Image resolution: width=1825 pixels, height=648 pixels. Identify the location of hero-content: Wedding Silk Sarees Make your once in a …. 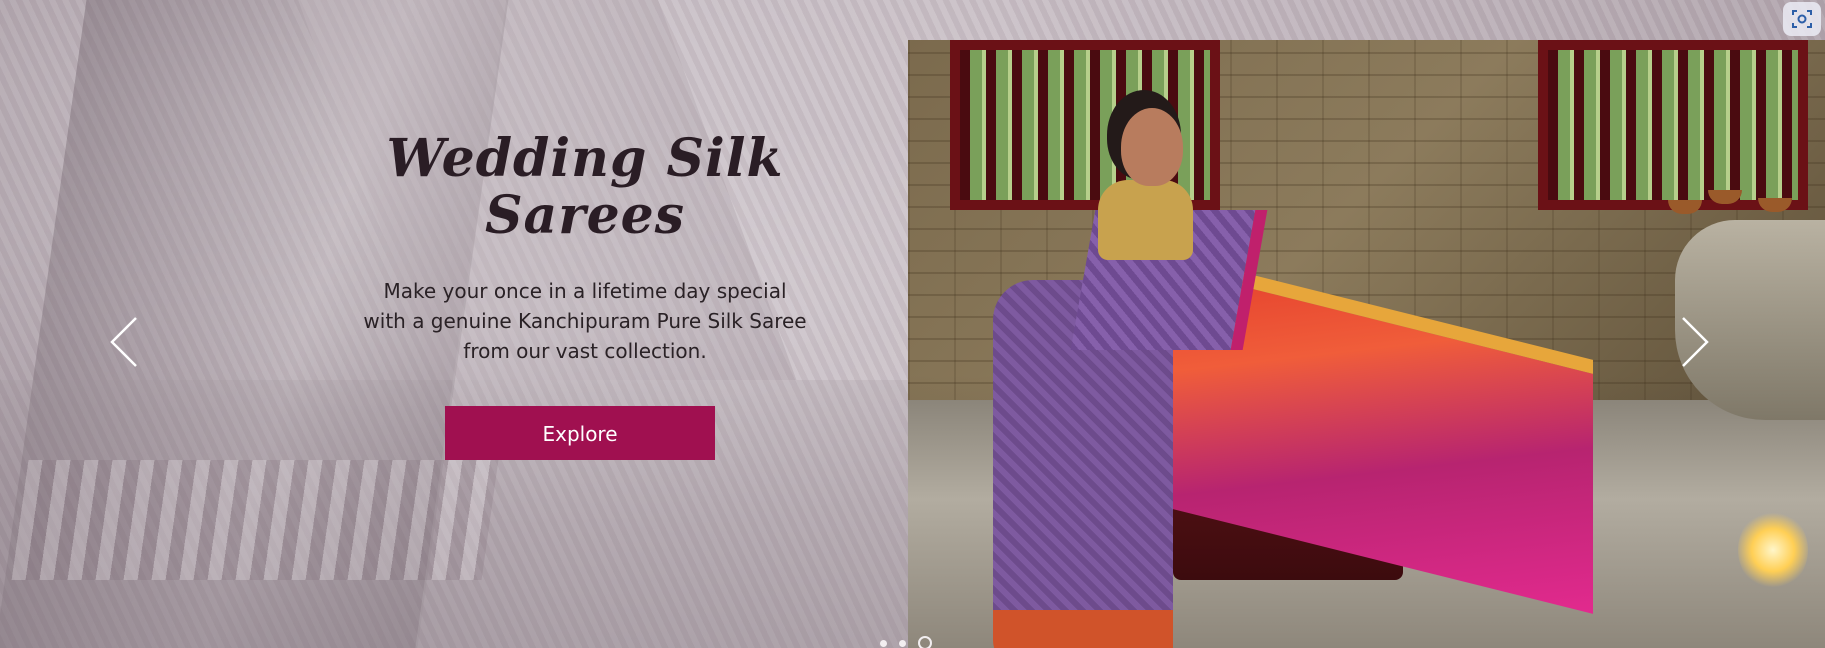
(585, 294).